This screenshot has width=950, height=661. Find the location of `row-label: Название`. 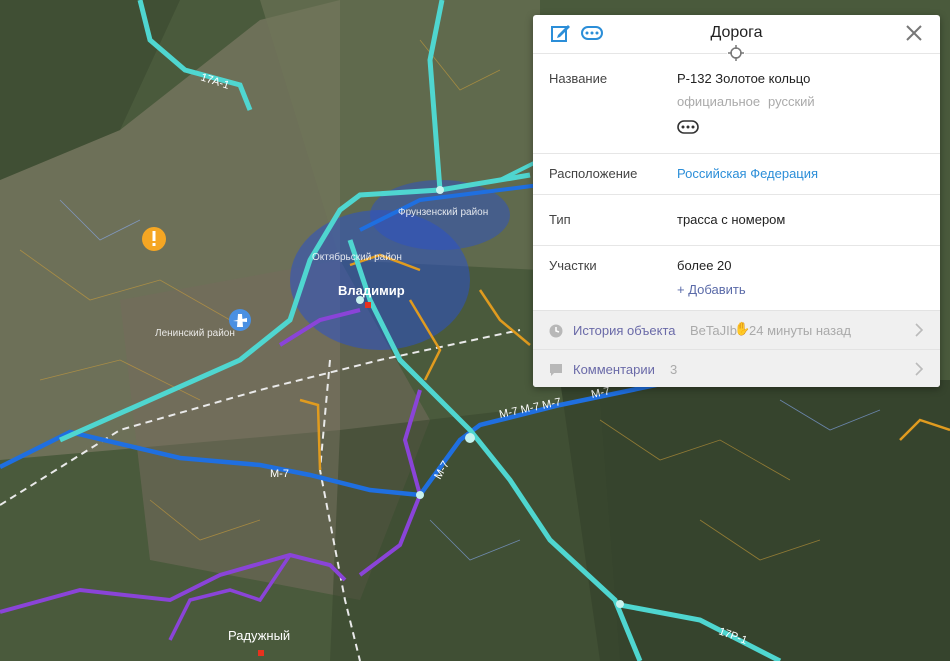

row-label: Название is located at coordinates (578, 78).